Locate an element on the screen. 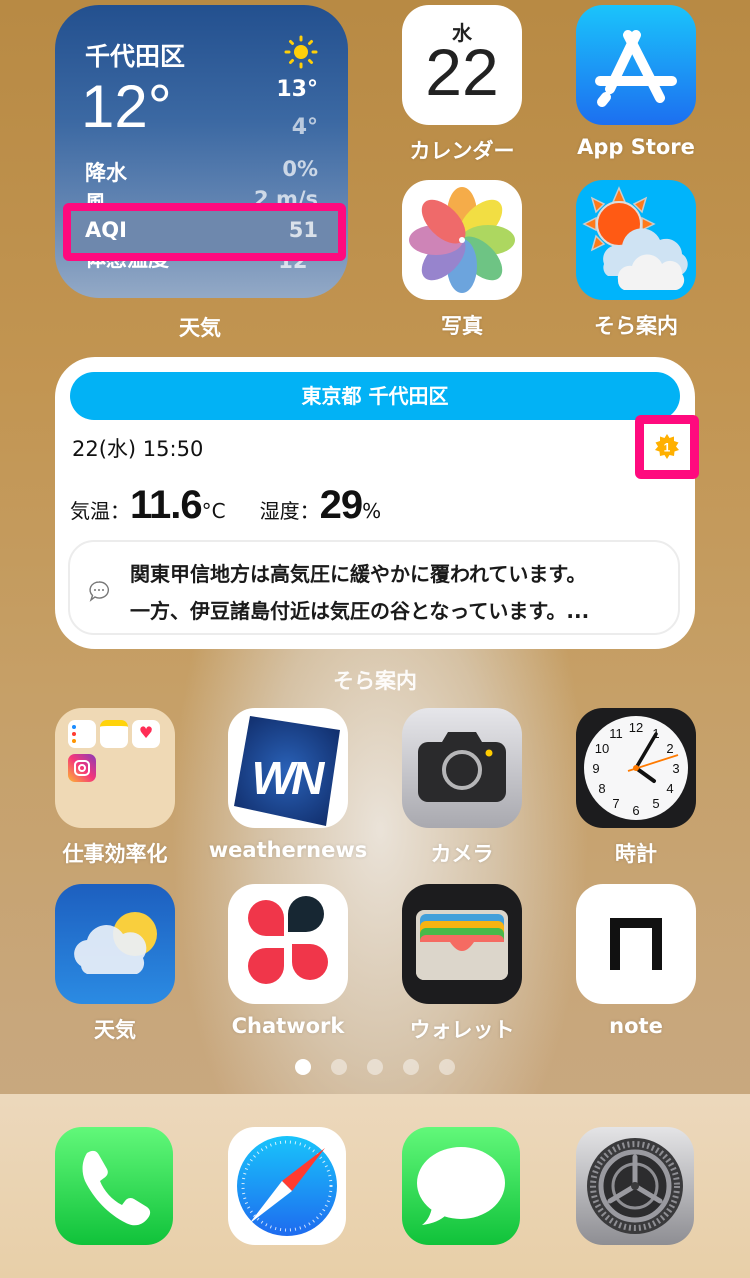 Image resolution: width=750 pixels, height=1278 pixels. app-wallet: ウォレット is located at coordinates (462, 964).